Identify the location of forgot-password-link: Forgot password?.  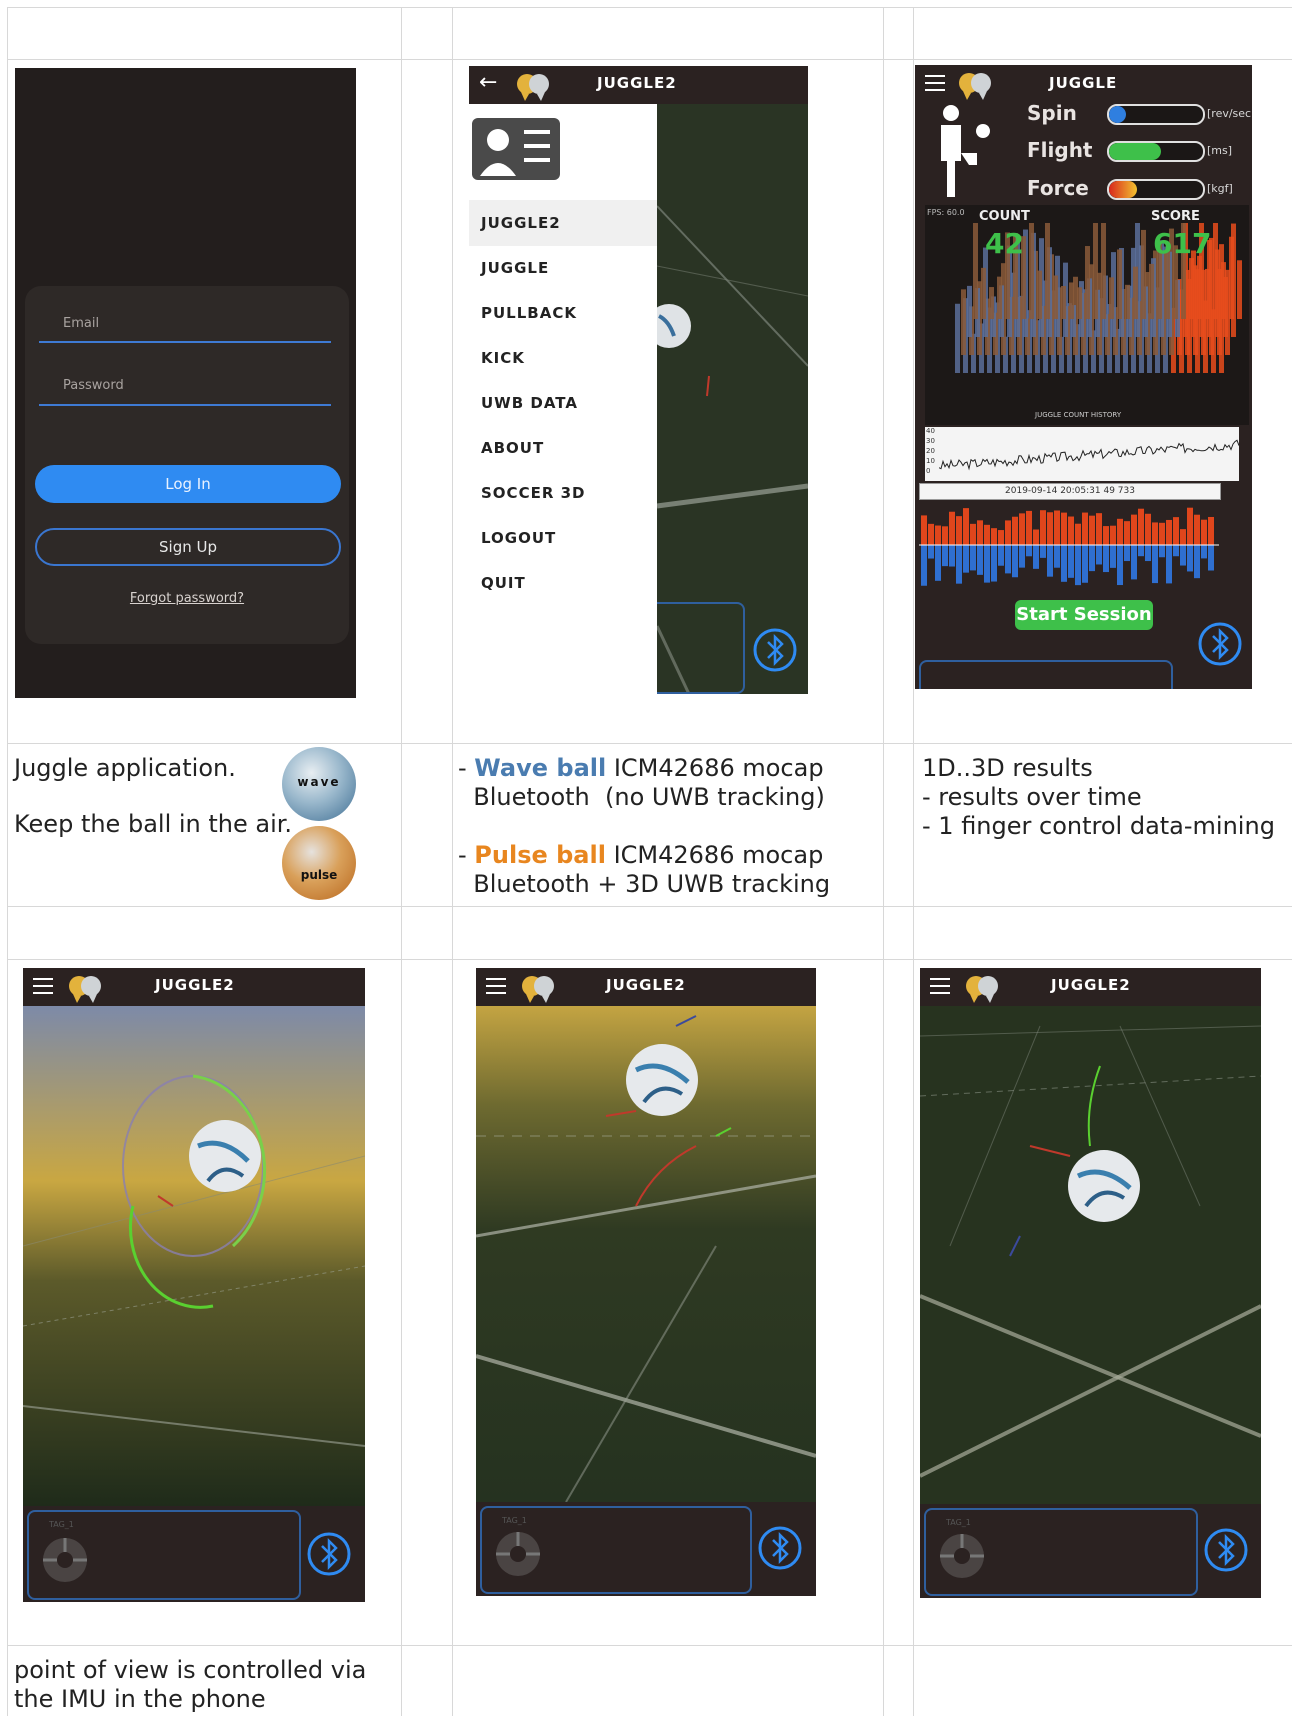
(187, 598).